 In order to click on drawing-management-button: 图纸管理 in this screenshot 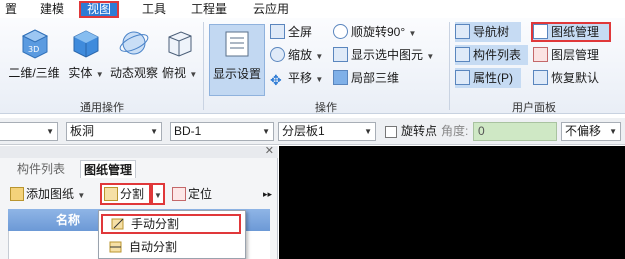, I will do `click(571, 32)`.